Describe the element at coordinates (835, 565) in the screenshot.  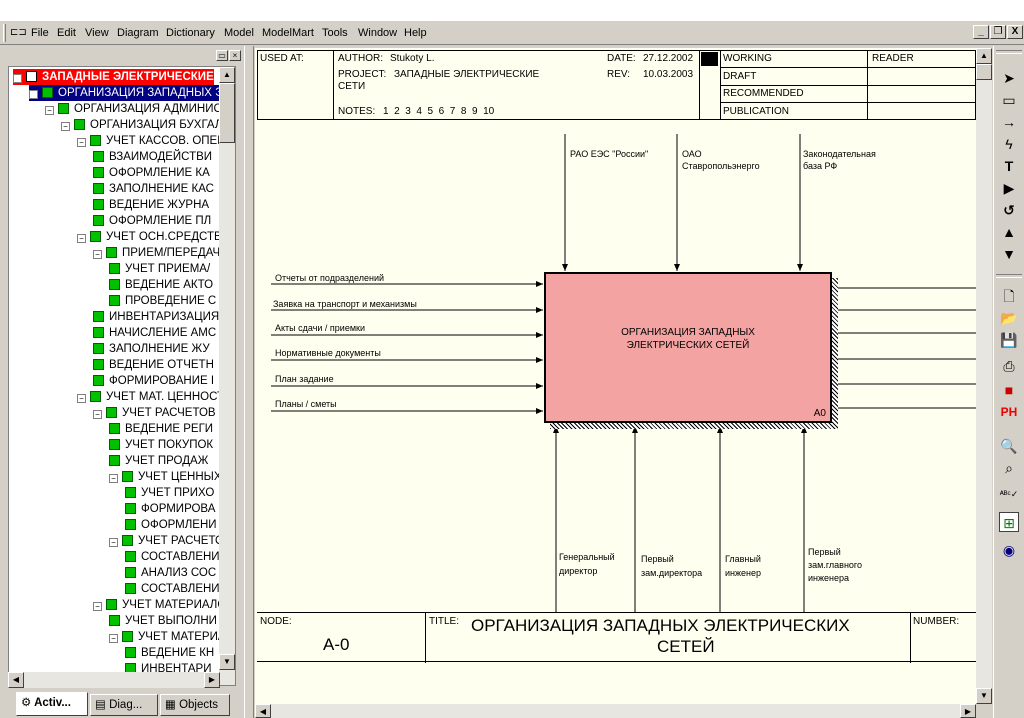
I see `mechanism-label-4: Первый зам.главного инженера` at that location.